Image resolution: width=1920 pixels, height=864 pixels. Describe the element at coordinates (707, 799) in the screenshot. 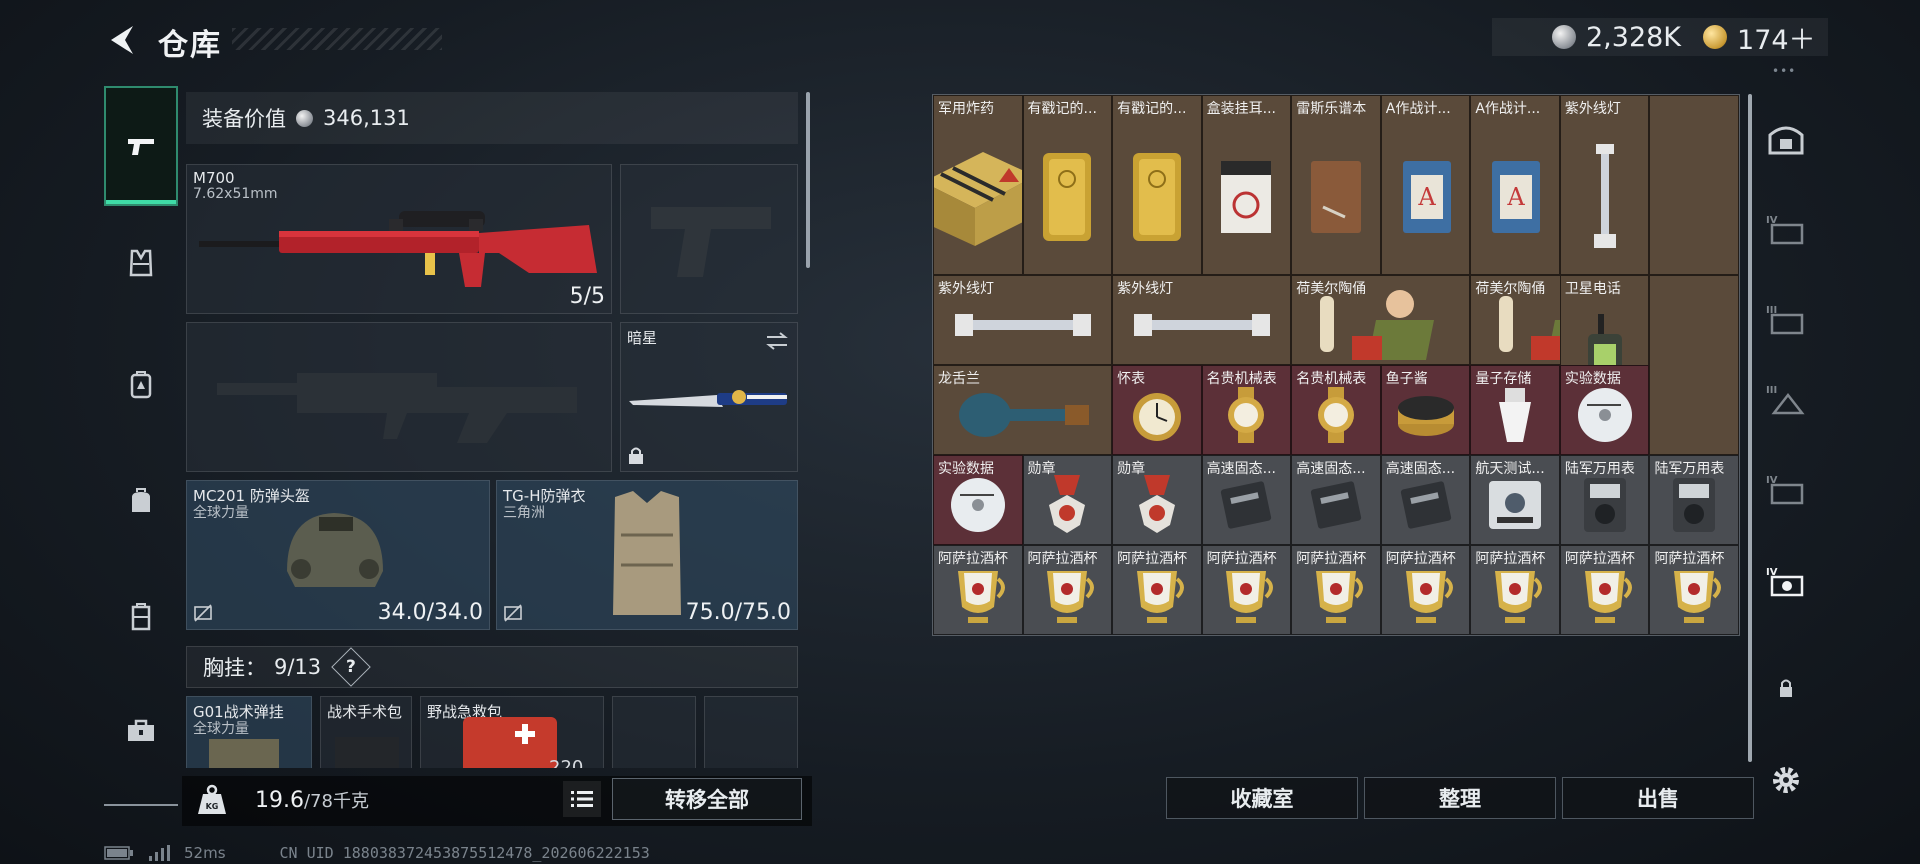

I see `transfer-all-button: 转移全部` at that location.